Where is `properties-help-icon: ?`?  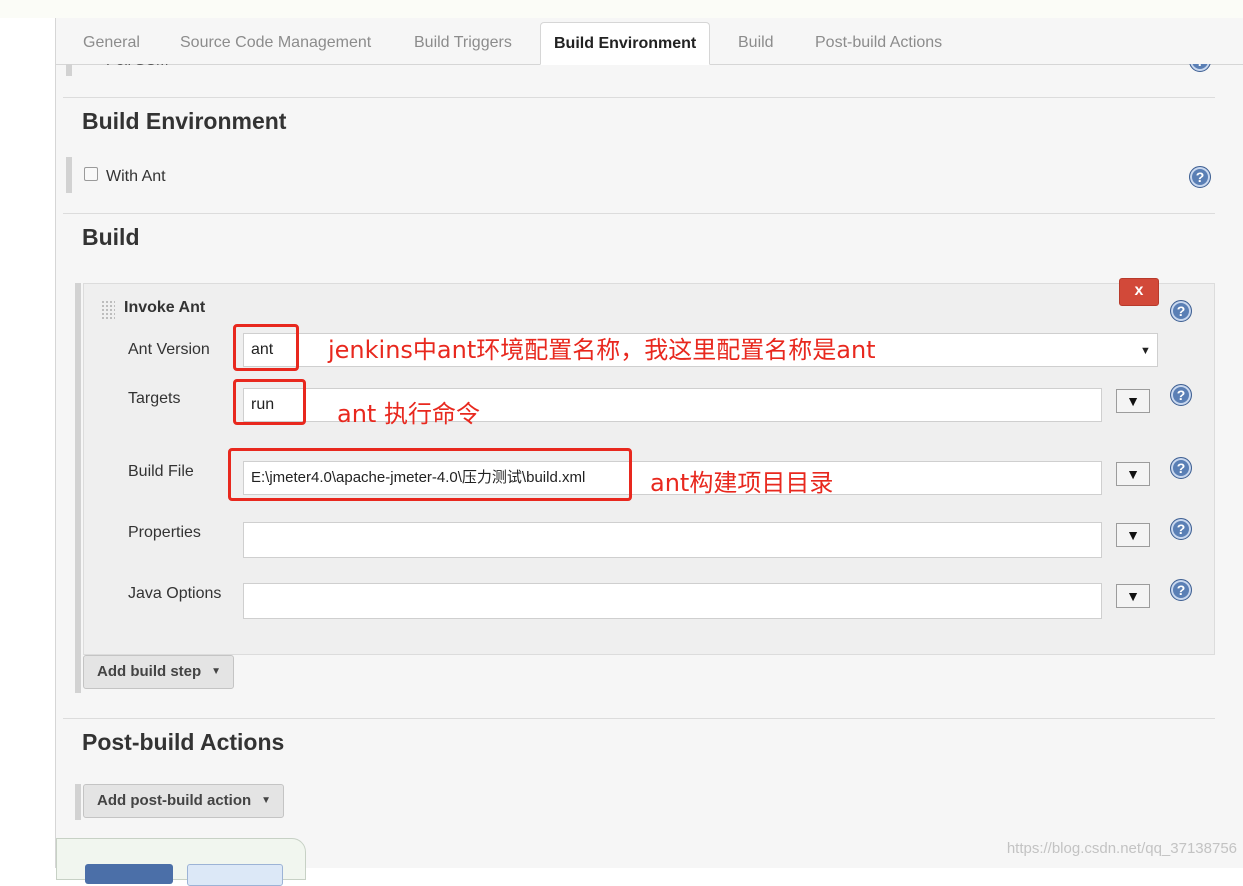
properties-help-icon: ? is located at coordinates (1181, 529).